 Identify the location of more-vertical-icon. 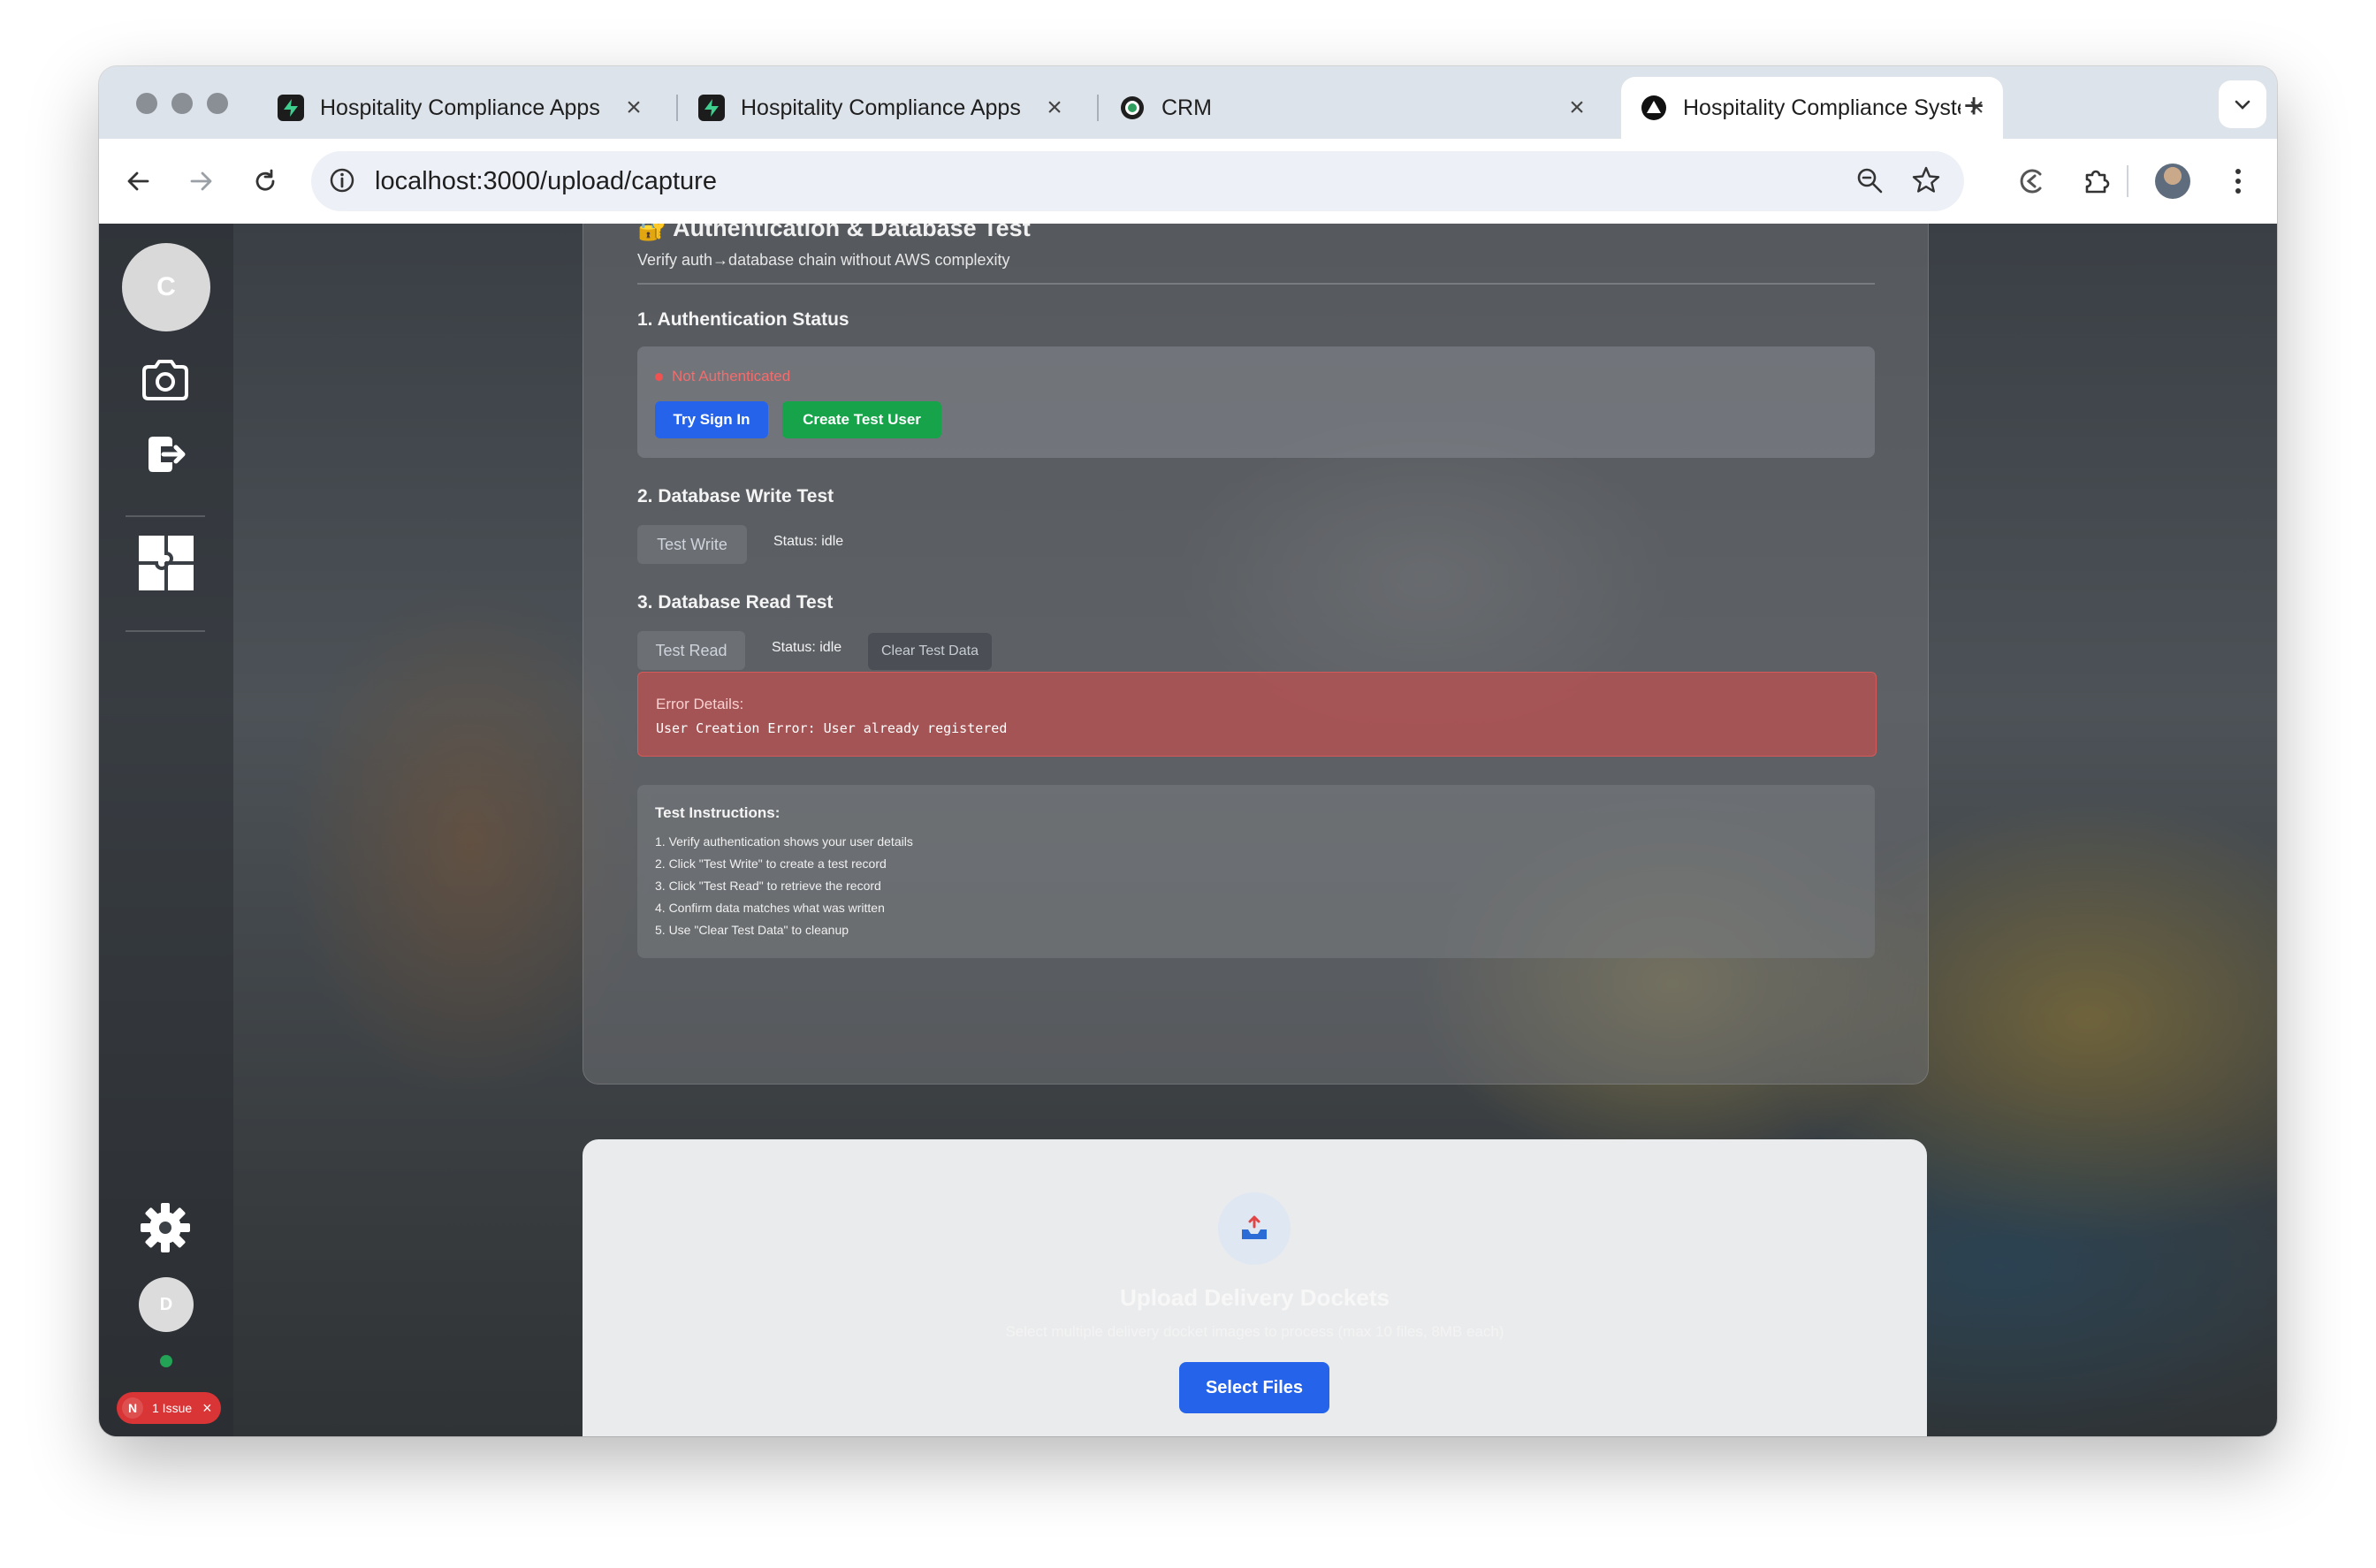
(2238, 182).